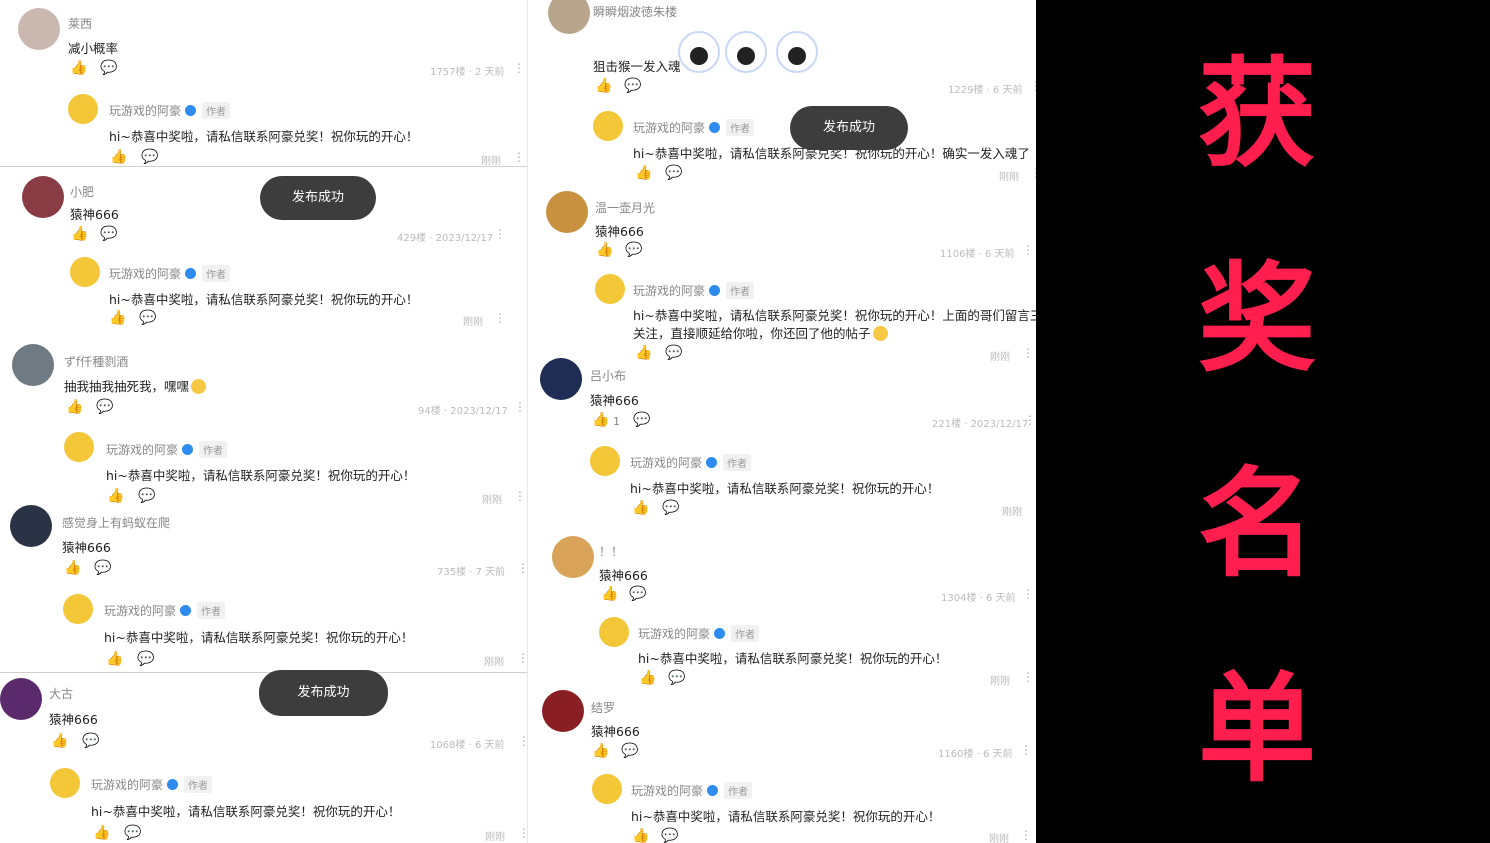  What do you see at coordinates (61, 693) in the screenshot?
I see `comment-user: 大古` at bounding box center [61, 693].